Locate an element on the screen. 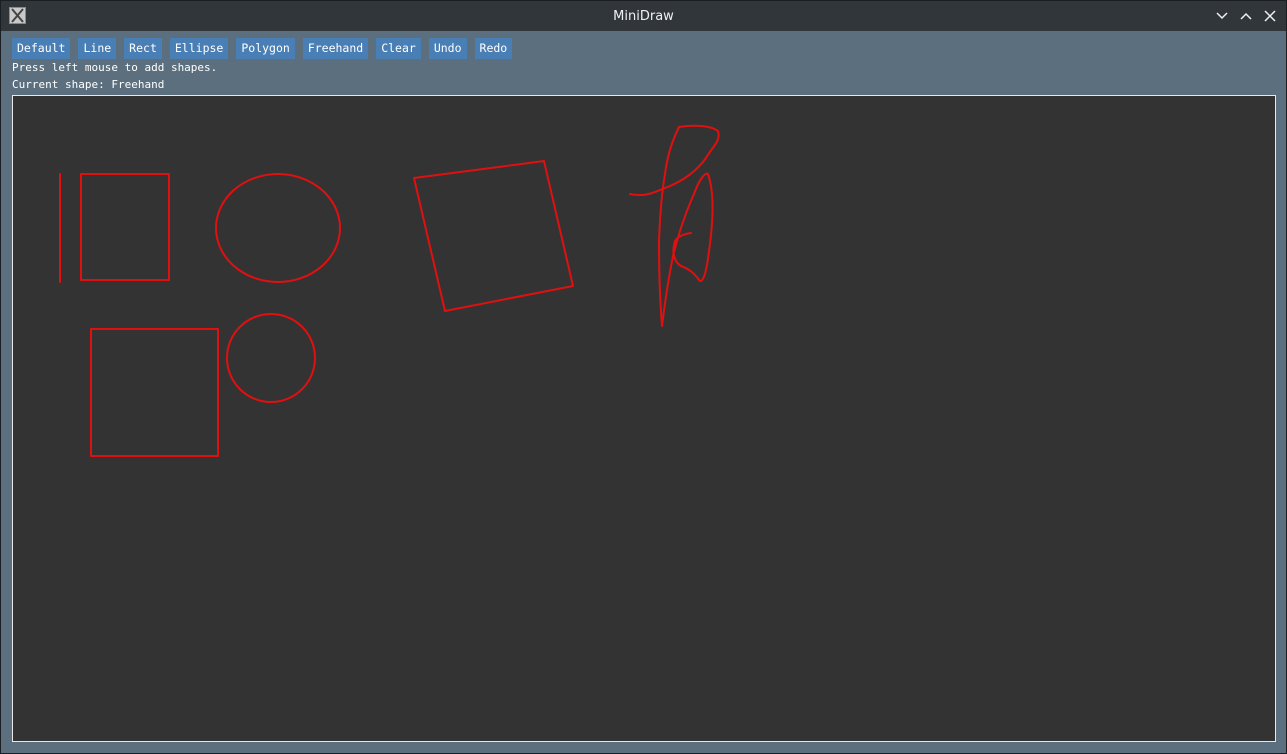 The width and height of the screenshot is (1287, 754). polygon-button: Polygon is located at coordinates (265, 48).